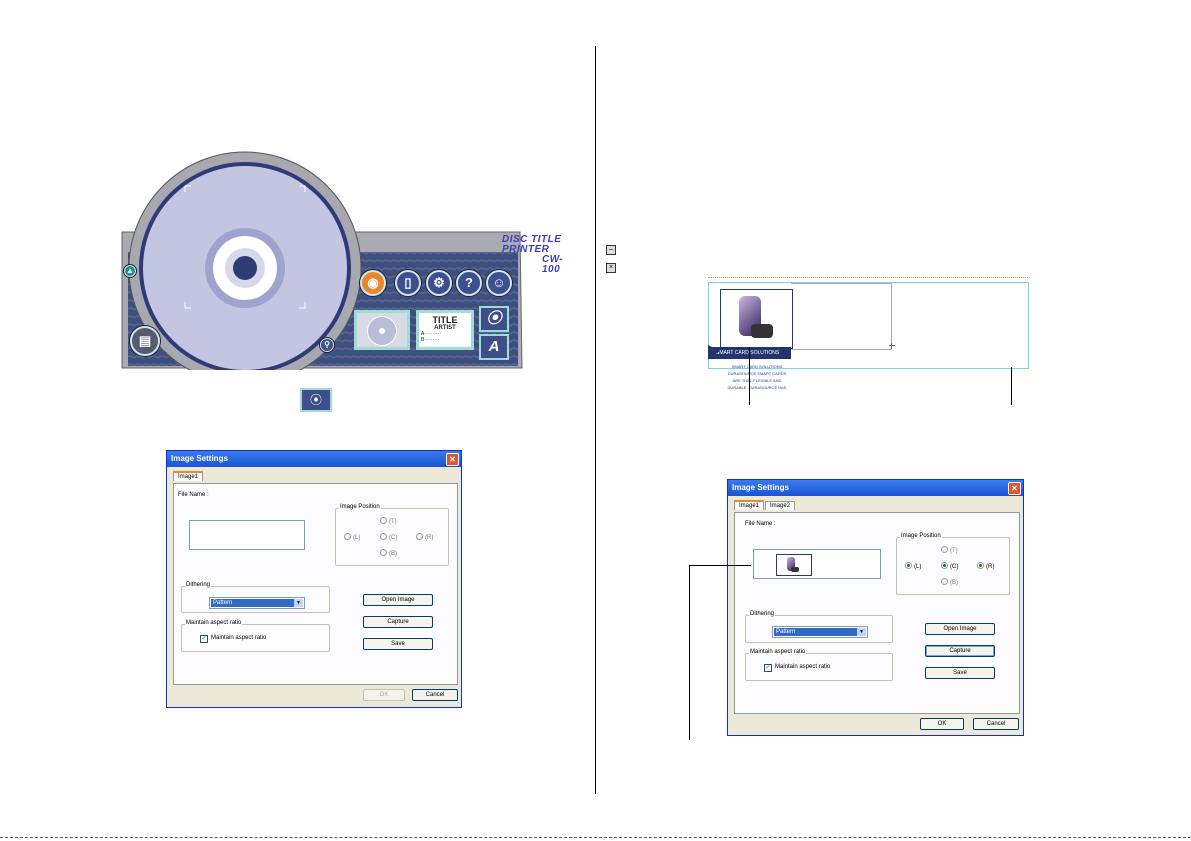  Describe the element at coordinates (1011, 386) in the screenshot. I see `callout-line-frame` at that location.